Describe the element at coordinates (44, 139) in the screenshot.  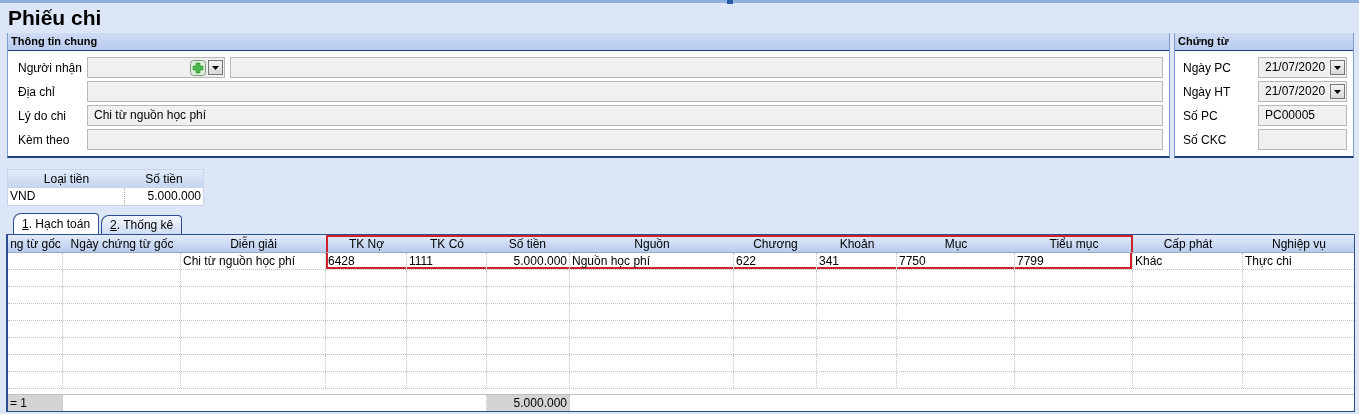
I see `field-label: Kèm theo` at that location.